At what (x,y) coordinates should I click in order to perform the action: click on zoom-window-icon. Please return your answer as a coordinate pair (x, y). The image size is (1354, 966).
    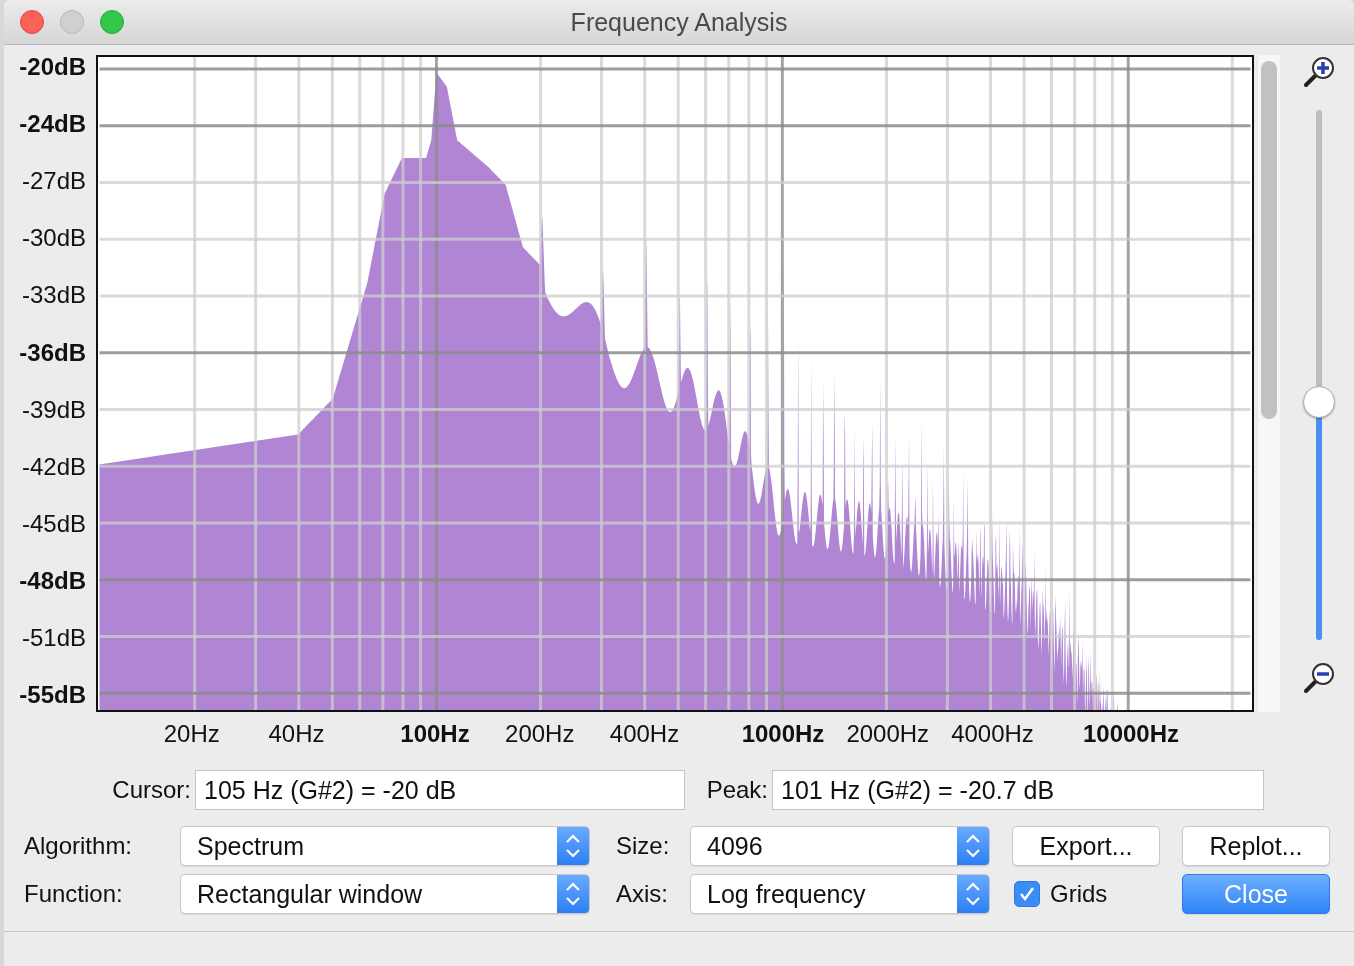
    Looking at the image, I should click on (112, 22).